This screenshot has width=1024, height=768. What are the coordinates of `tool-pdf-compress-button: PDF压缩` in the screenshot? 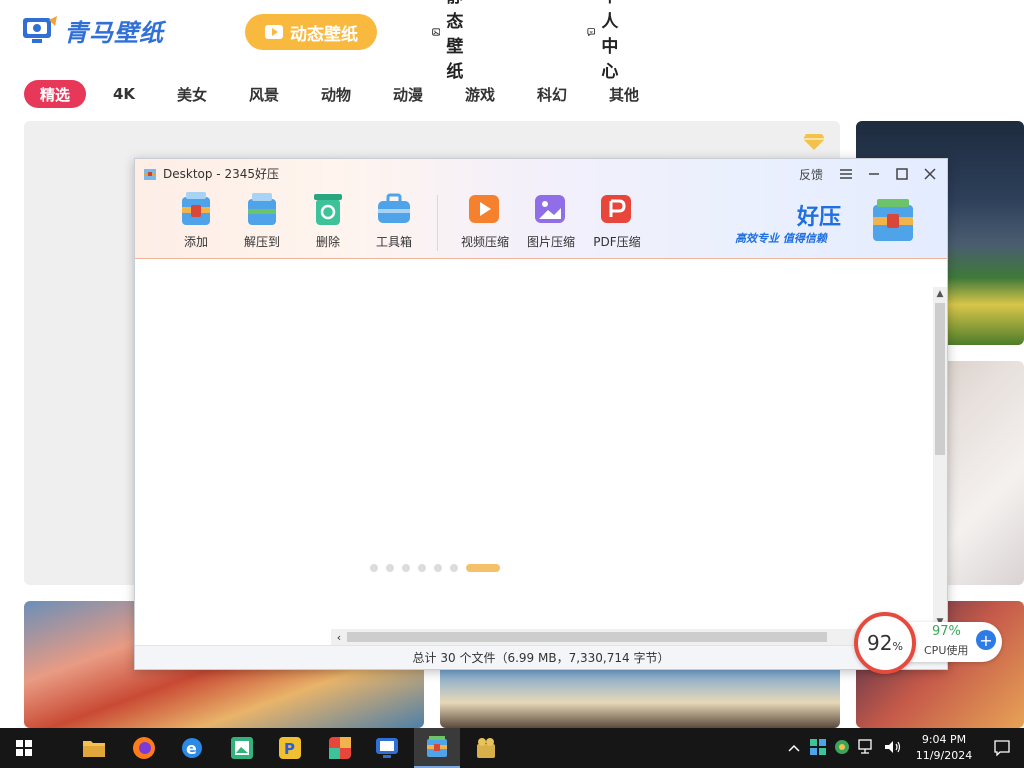 It's located at (617, 220).